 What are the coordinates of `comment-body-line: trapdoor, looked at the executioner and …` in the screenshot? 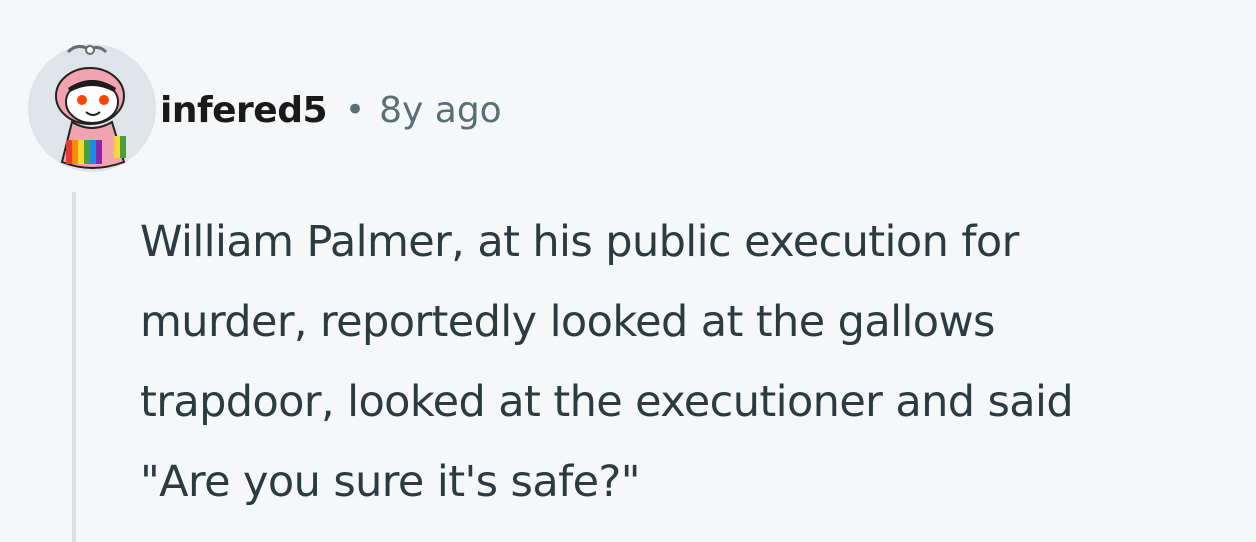 It's located at (607, 402).